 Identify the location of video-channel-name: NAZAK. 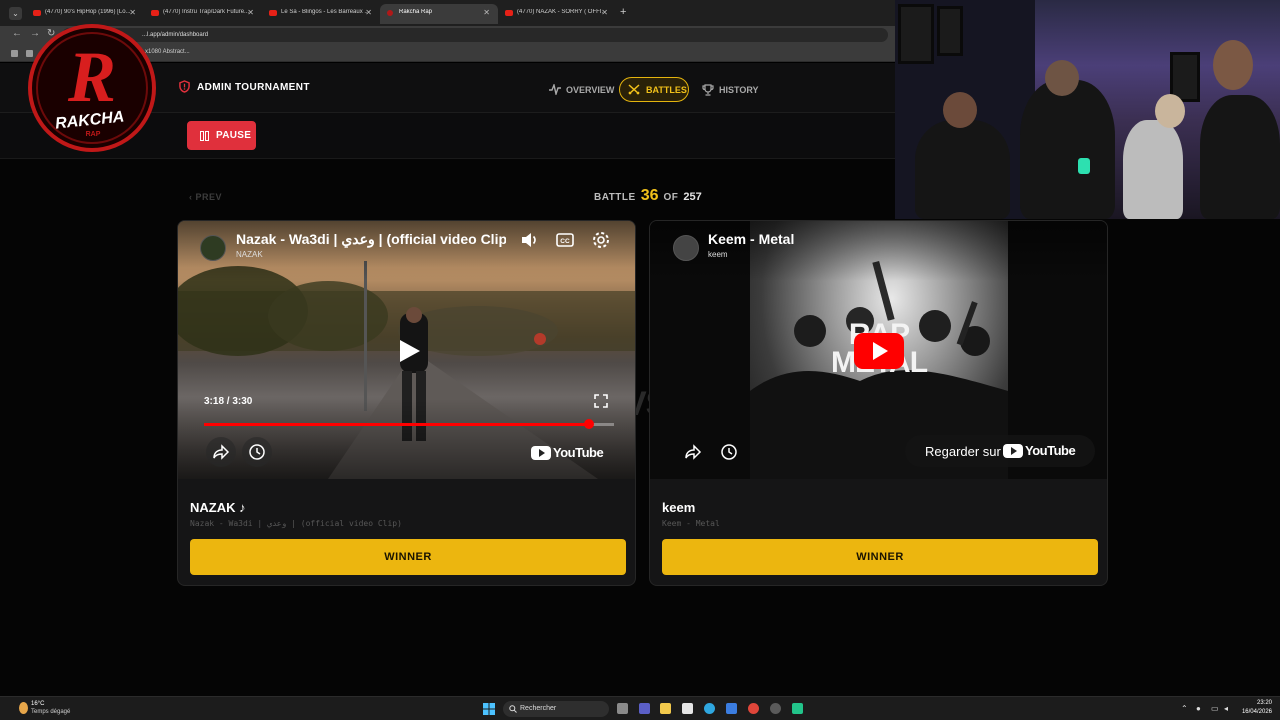
(249, 254).